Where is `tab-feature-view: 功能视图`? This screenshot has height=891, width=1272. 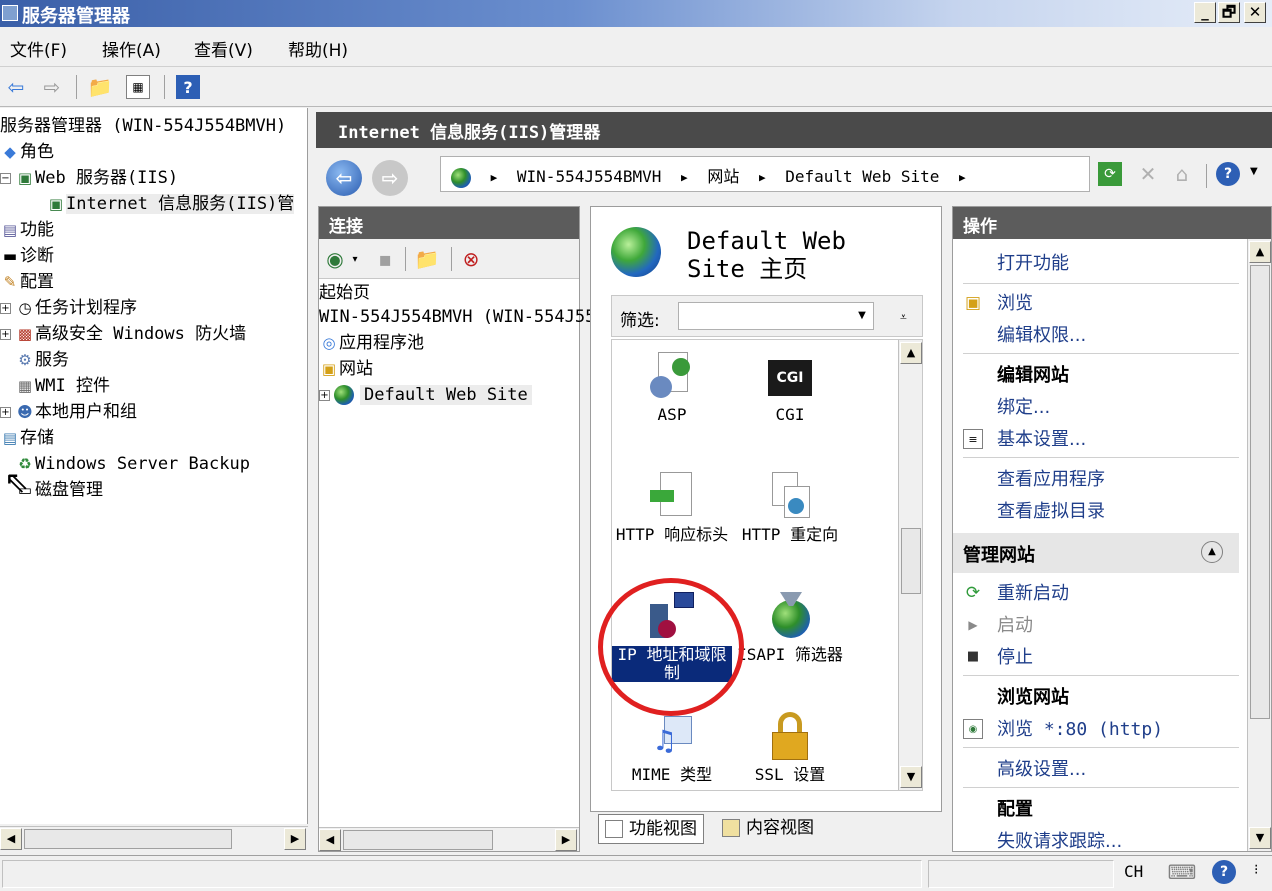 tab-feature-view: 功能视图 is located at coordinates (651, 829).